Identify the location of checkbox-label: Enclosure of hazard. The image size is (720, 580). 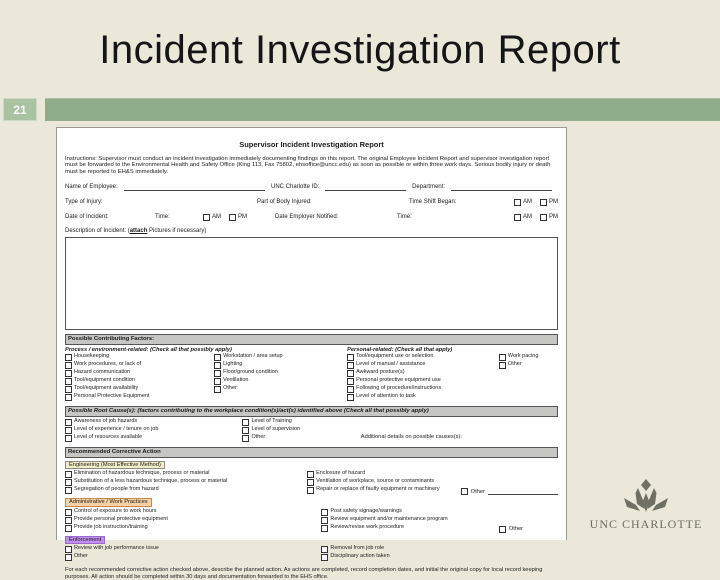
(341, 473).